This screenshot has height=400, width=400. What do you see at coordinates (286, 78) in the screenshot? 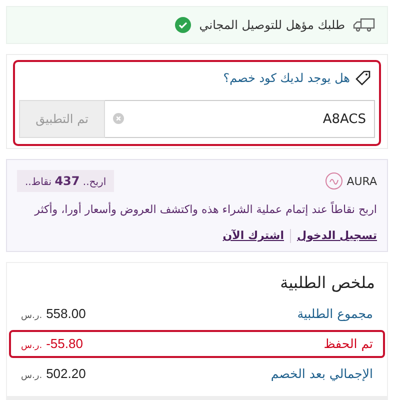
I see `coupon-question: هل يوجد لديك كود خصم؟` at bounding box center [286, 78].